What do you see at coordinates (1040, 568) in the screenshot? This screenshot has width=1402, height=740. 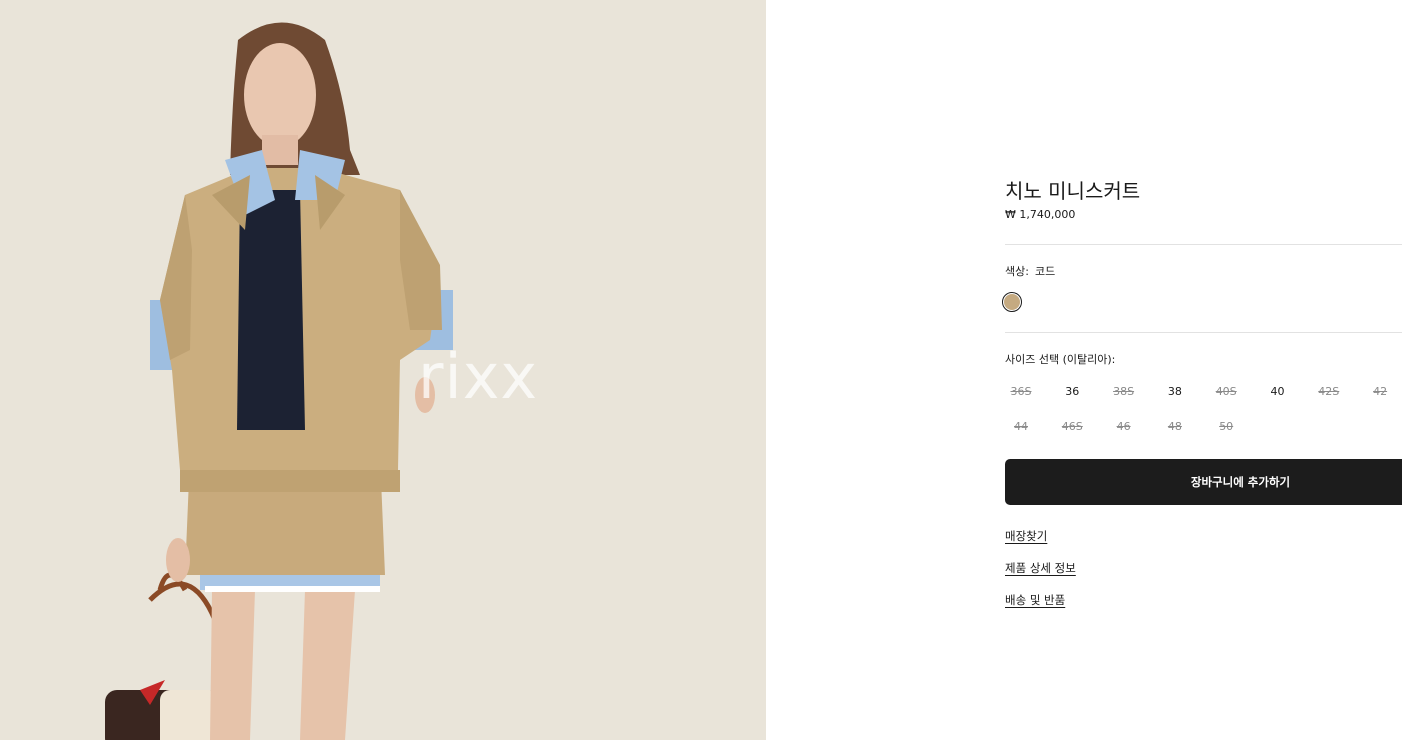 I see `product-details-link: 제품 상세 정보` at bounding box center [1040, 568].